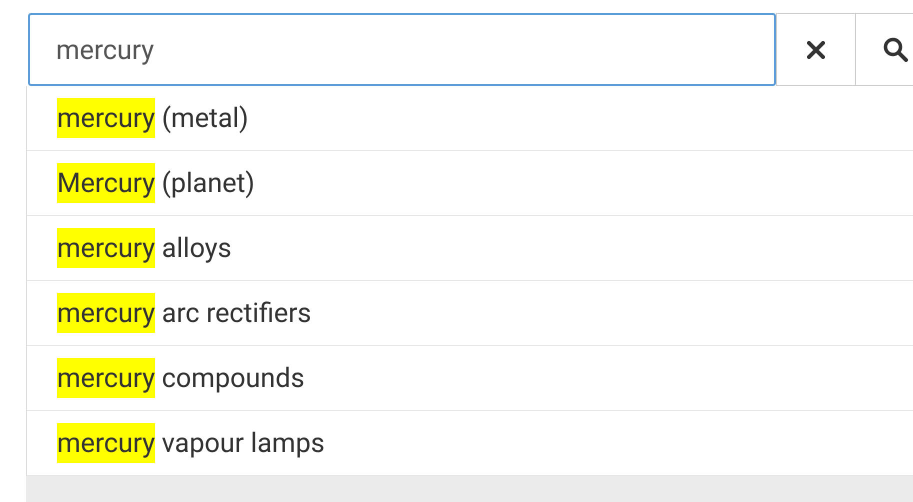  What do you see at coordinates (402, 49) in the screenshot?
I see `search-field: mercury` at bounding box center [402, 49].